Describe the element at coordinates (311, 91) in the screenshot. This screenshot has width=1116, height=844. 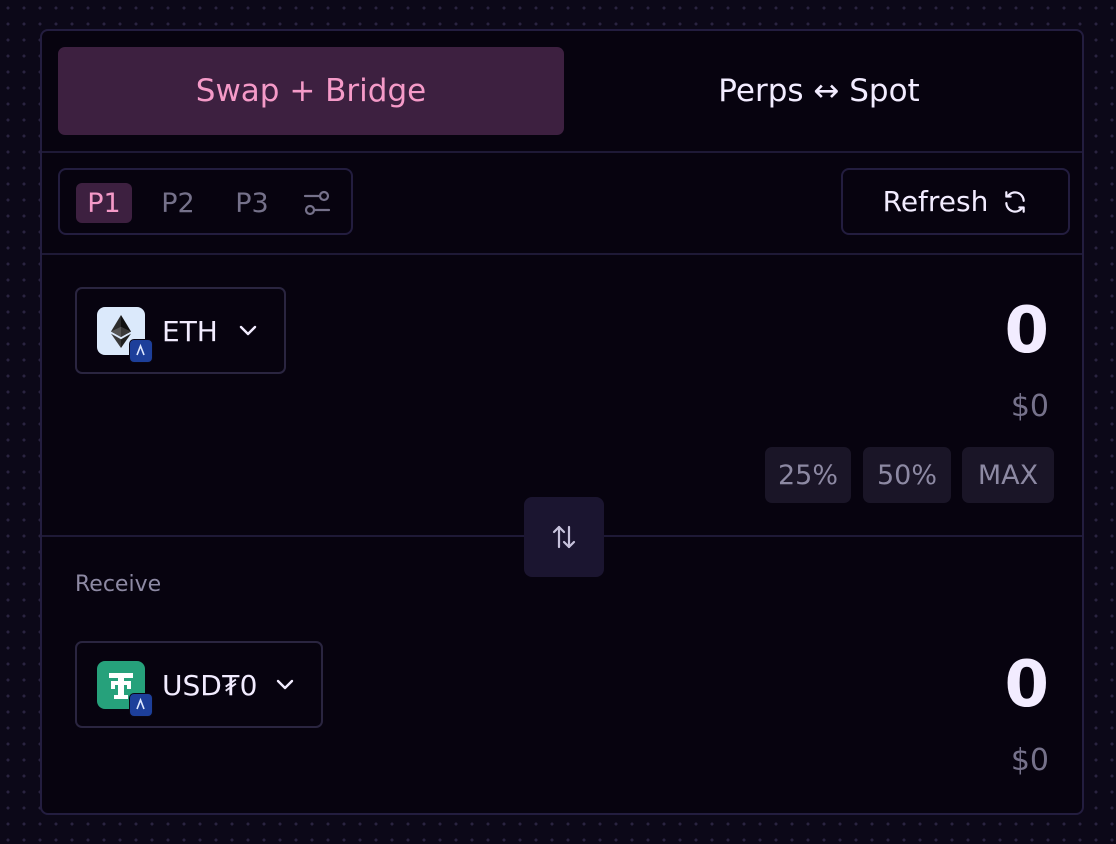
I see `tab-swap-bridge: Swap + Bridge` at that location.